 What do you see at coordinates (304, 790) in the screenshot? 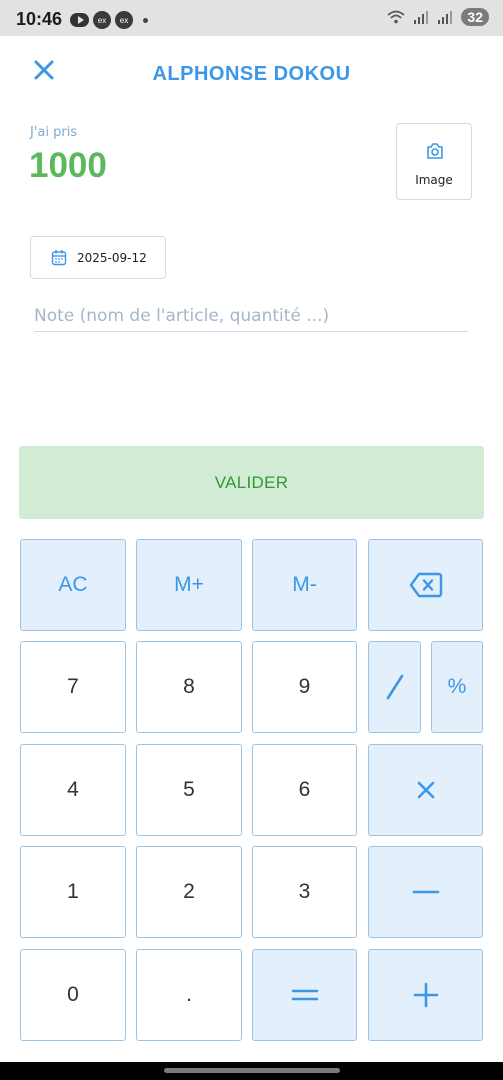
I see `digit-6-key: 6` at bounding box center [304, 790].